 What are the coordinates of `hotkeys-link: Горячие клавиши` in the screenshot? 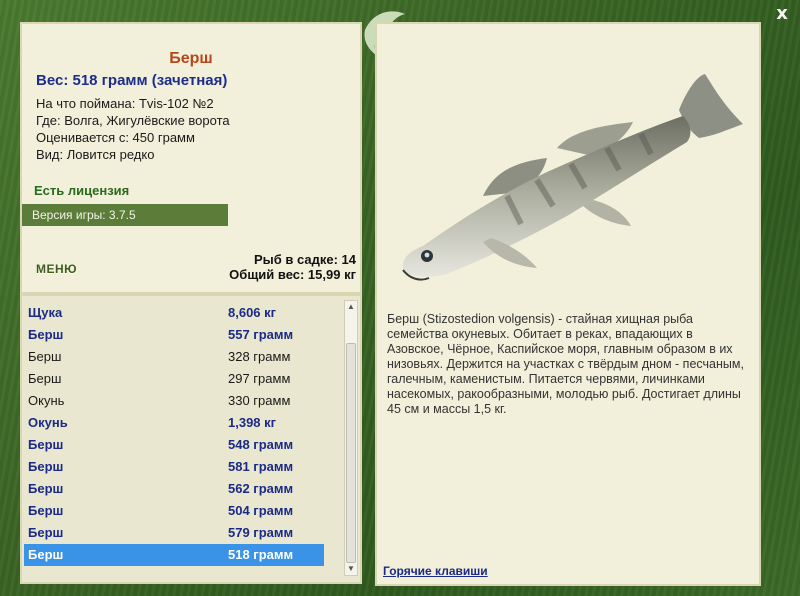 It's located at (435, 571).